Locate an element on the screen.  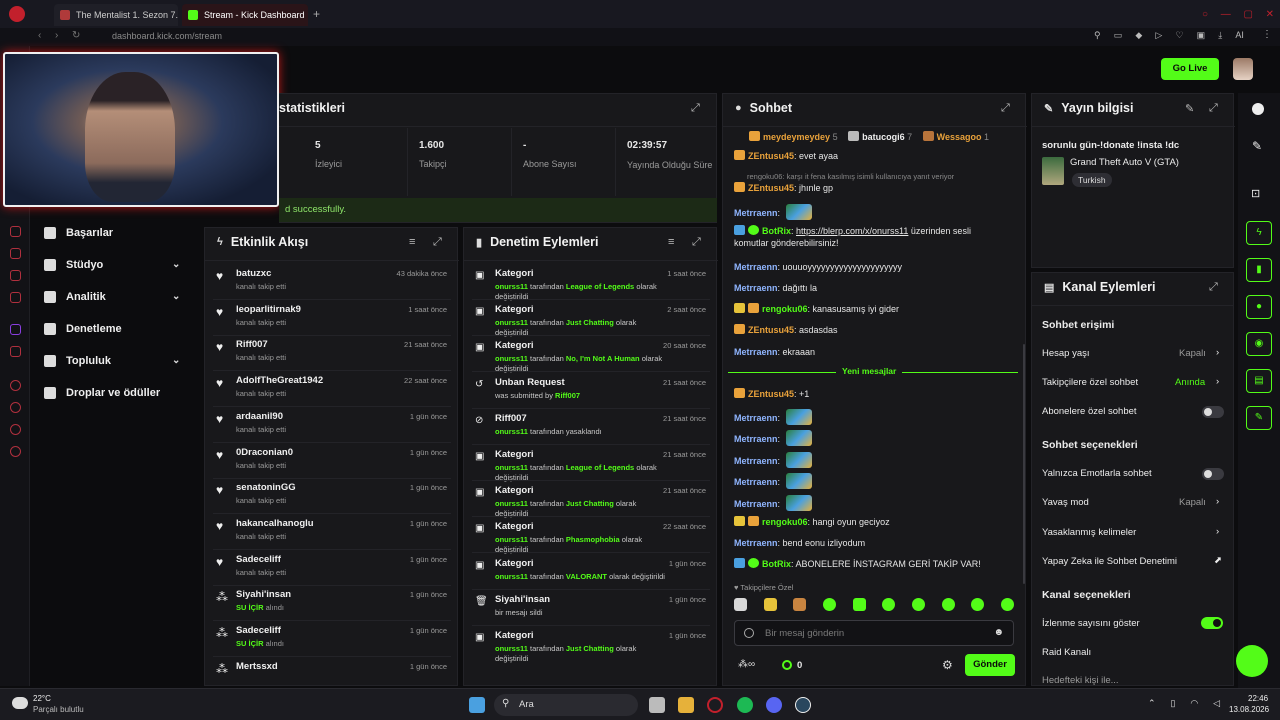
chat-bubble-icon: ● is located at coordinates (1259, 307).